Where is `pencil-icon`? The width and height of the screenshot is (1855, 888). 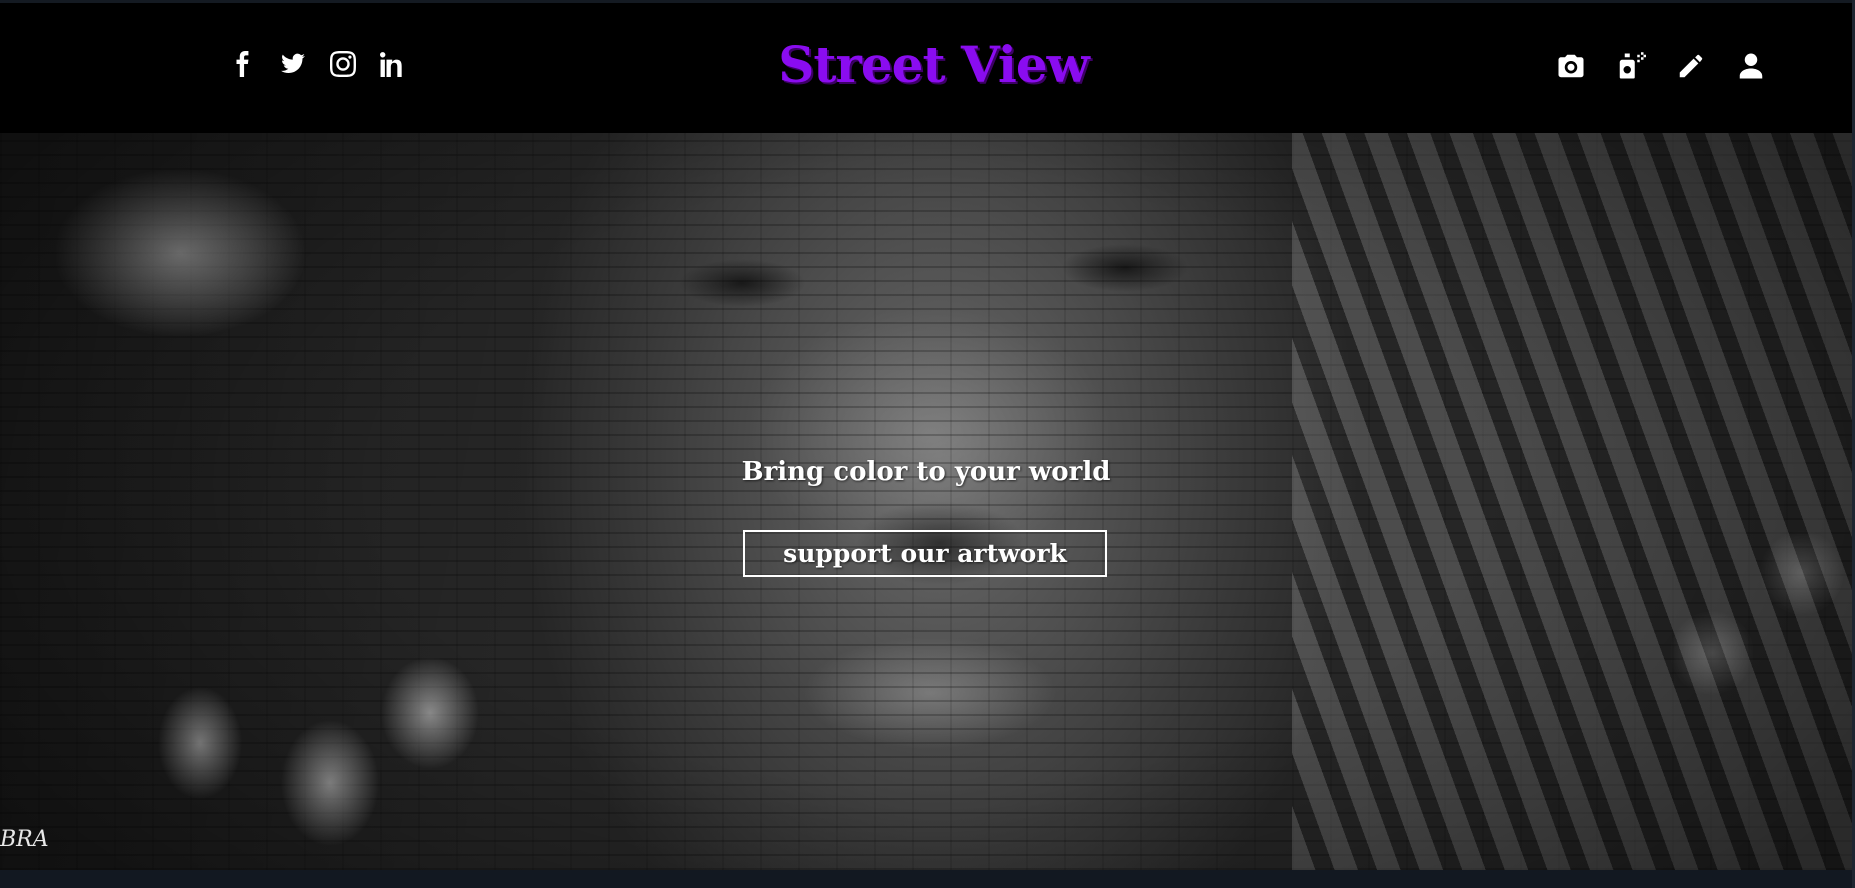
pencil-icon is located at coordinates (1691, 66).